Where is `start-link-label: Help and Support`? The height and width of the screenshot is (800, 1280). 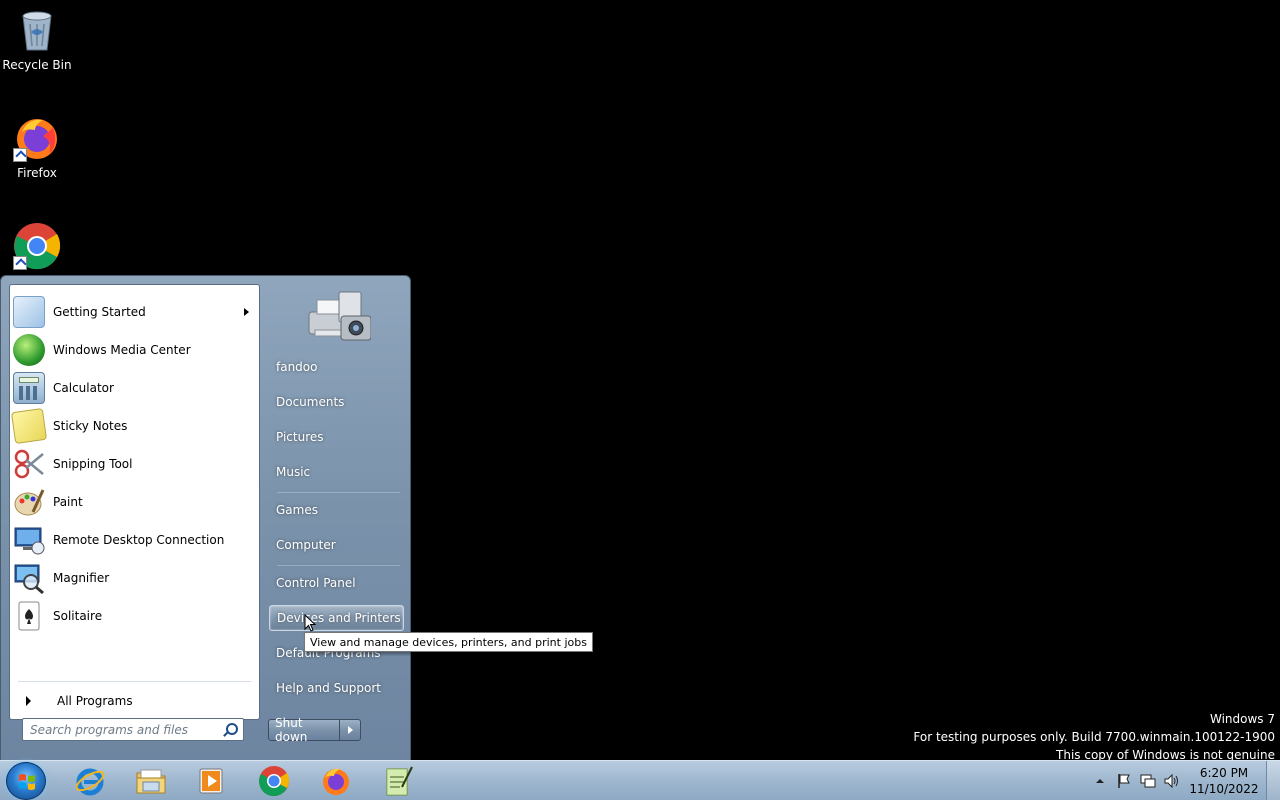
start-link-label: Help and Support is located at coordinates (328, 688).